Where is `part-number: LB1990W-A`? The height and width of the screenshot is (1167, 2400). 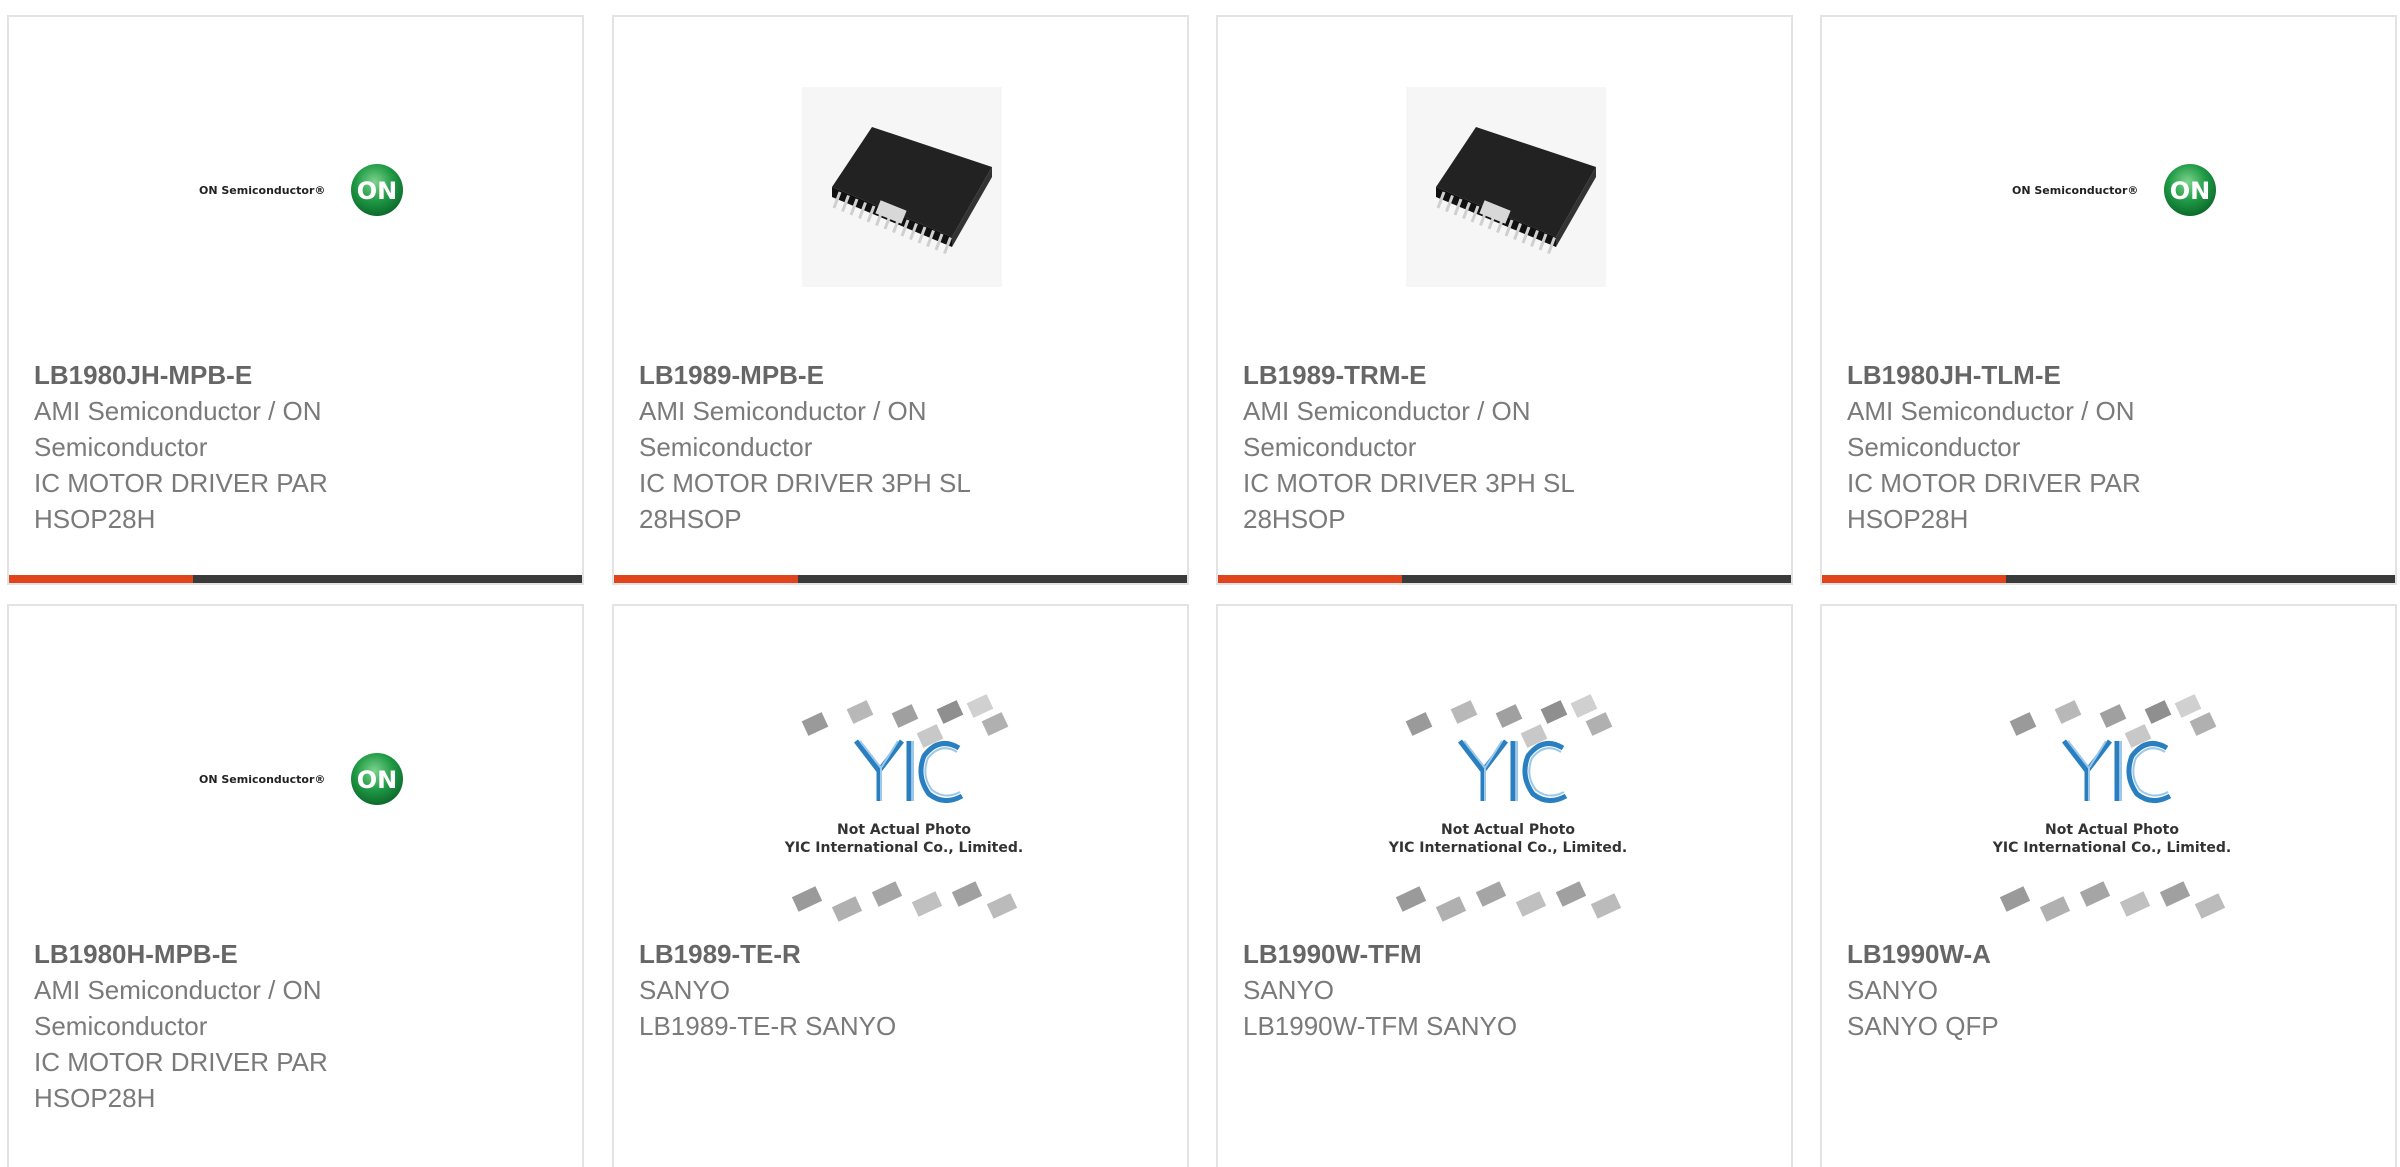 part-number: LB1990W-A is located at coordinates (2111, 954).